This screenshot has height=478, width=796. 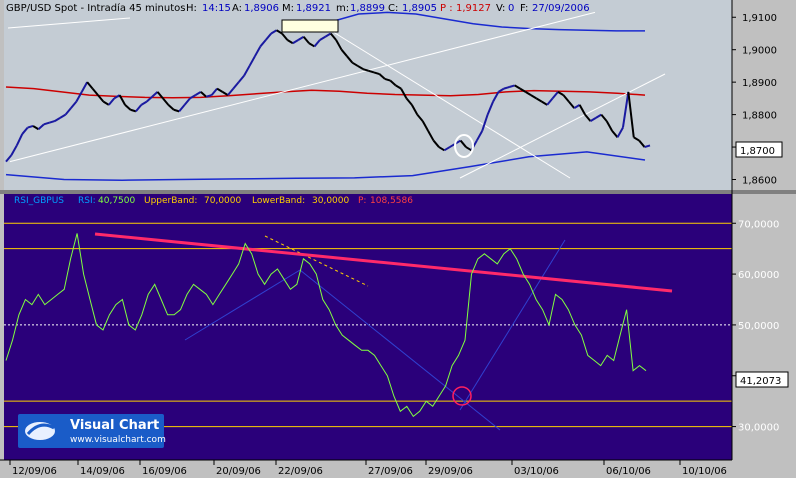 What do you see at coordinates (164, 471) in the screenshot?
I see `x-axis-label: 16/09/06` at bounding box center [164, 471].